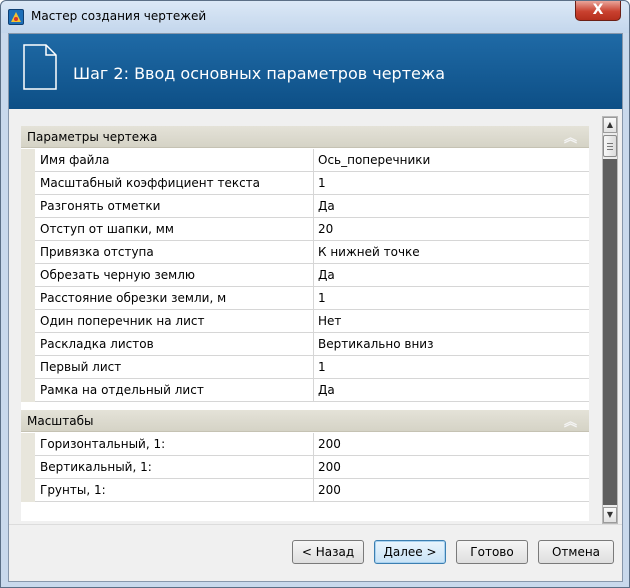 This screenshot has height=588, width=630. I want to click on close-button: X, so click(598, 11).